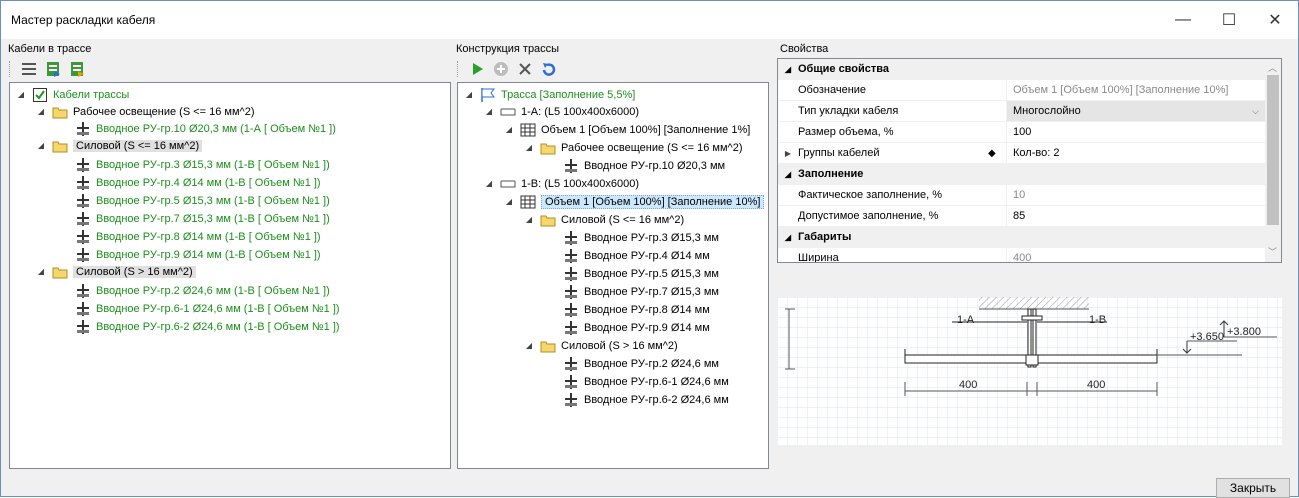  What do you see at coordinates (1097, 320) in the screenshot?
I see `tray-label-right: 1-В` at bounding box center [1097, 320].